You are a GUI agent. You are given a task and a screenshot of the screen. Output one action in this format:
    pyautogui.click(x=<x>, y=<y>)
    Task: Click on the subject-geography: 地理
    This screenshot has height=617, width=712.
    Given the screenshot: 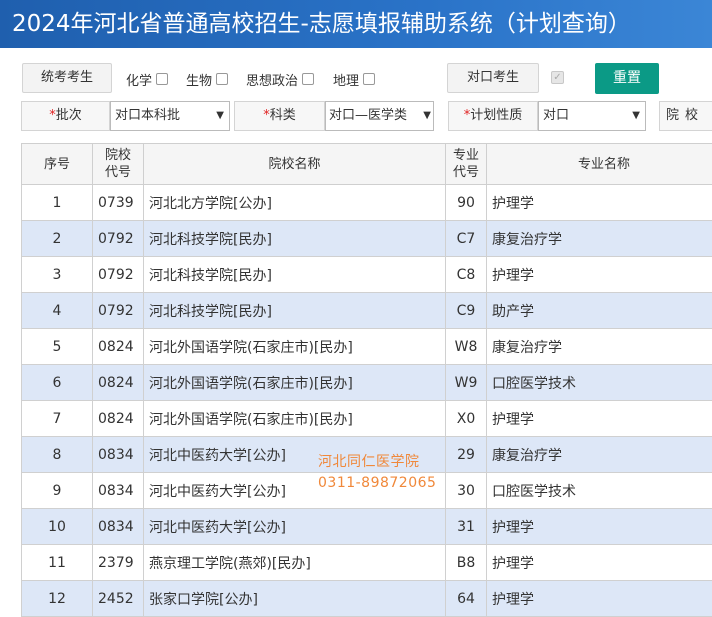 What is the action you would take?
    pyautogui.click(x=354, y=79)
    